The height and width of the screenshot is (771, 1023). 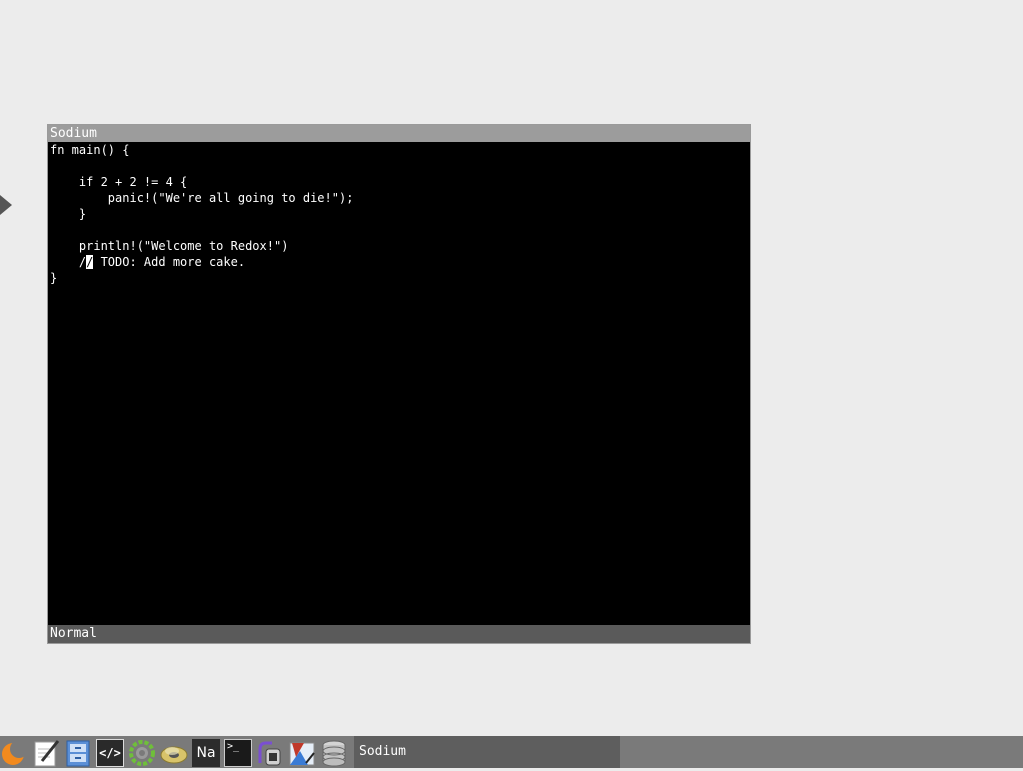 I want to click on window-title: Sodium, so click(x=73, y=133).